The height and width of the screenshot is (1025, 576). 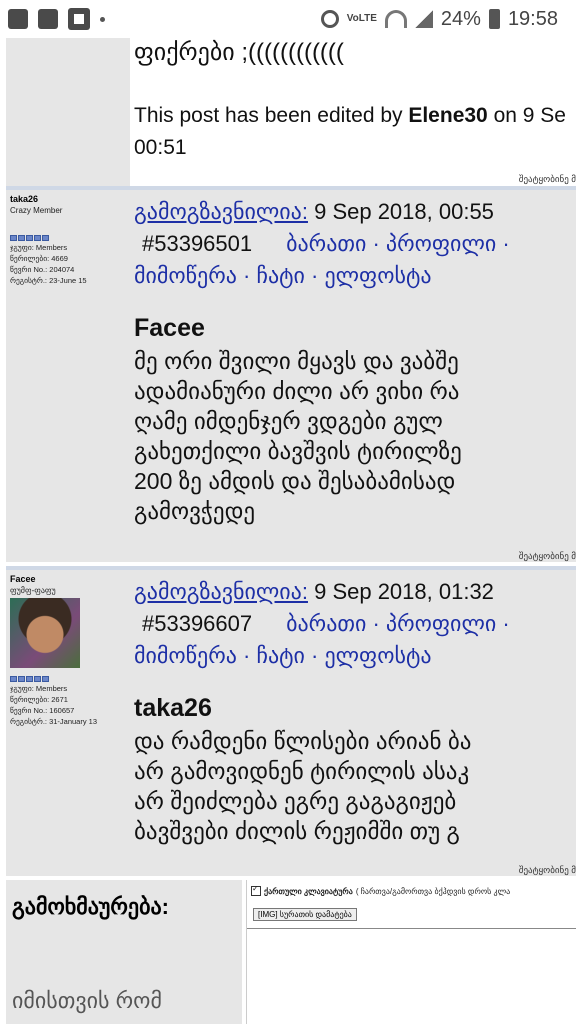 I want to click on status-bar: VoLTE 24% 19:58, so click(x=288, y=19).